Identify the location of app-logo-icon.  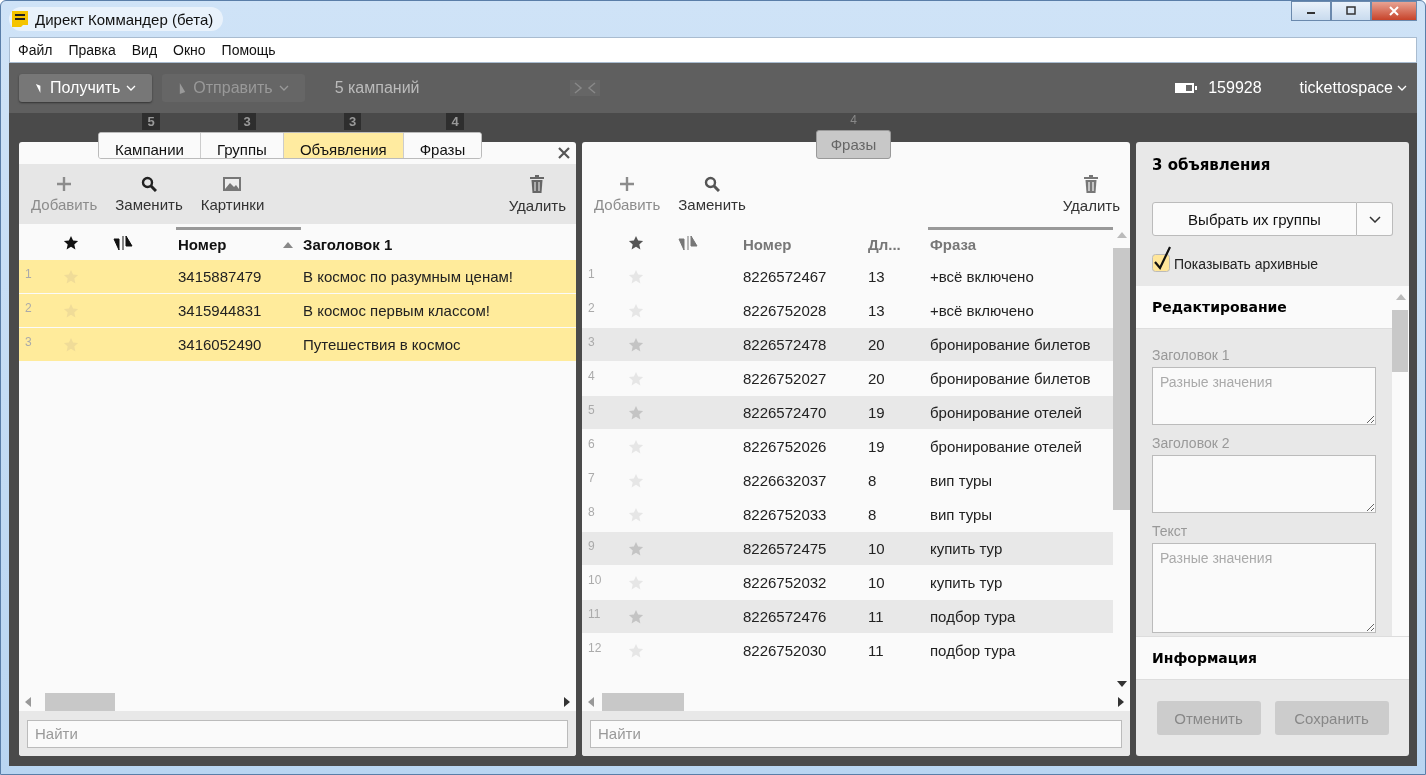
(20, 19).